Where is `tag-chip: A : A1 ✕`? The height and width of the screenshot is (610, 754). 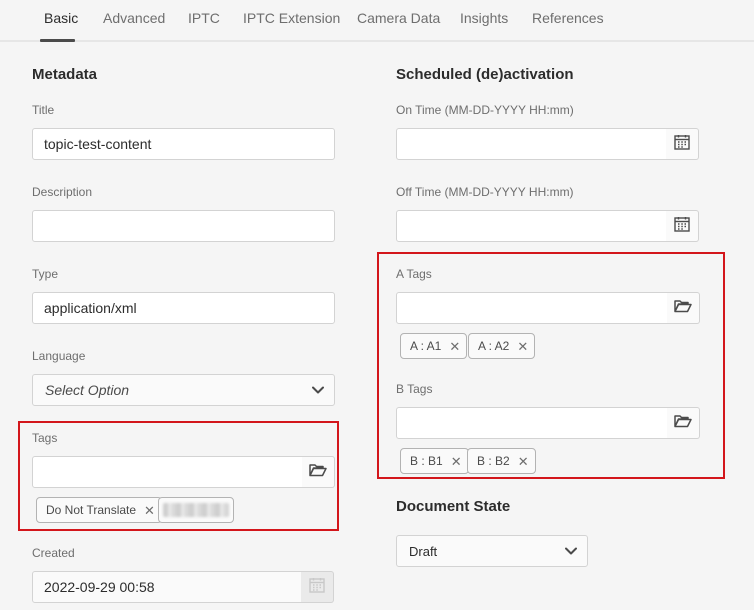 tag-chip: A : A1 ✕ is located at coordinates (434, 346).